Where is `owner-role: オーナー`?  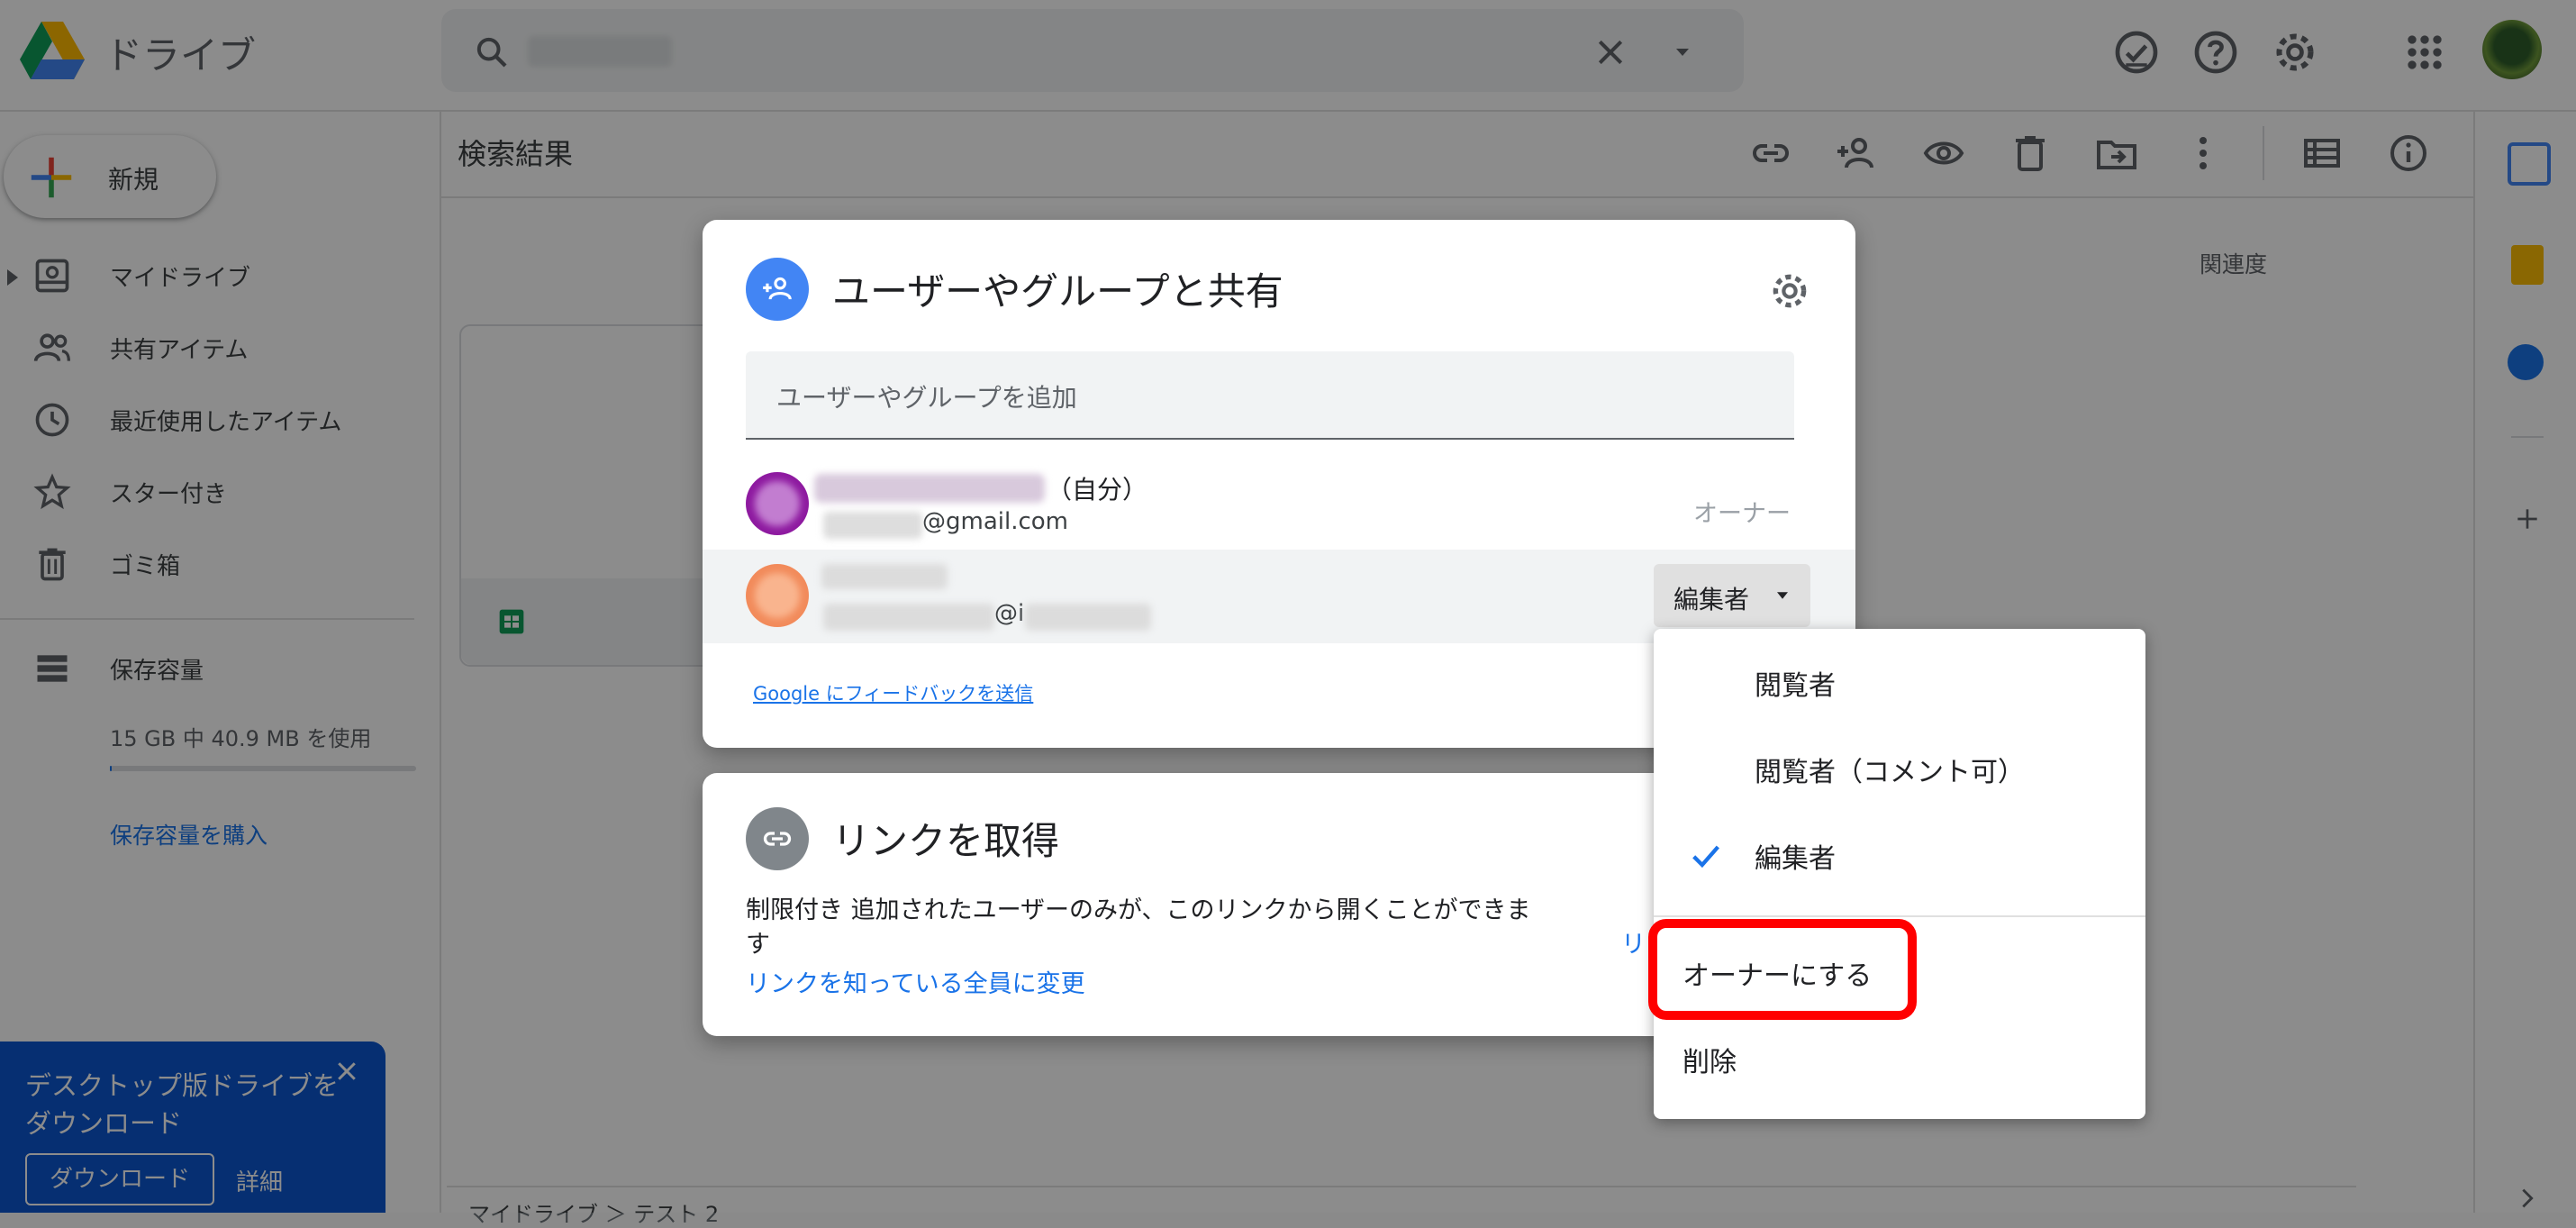 owner-role: オーナー is located at coordinates (1742, 514).